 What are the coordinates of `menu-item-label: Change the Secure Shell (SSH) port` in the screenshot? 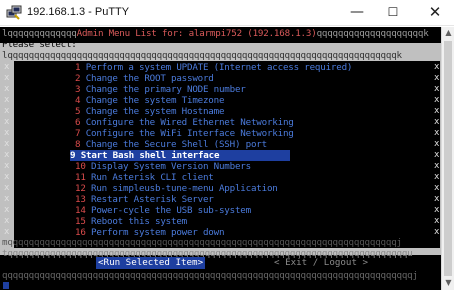 It's located at (176, 144).